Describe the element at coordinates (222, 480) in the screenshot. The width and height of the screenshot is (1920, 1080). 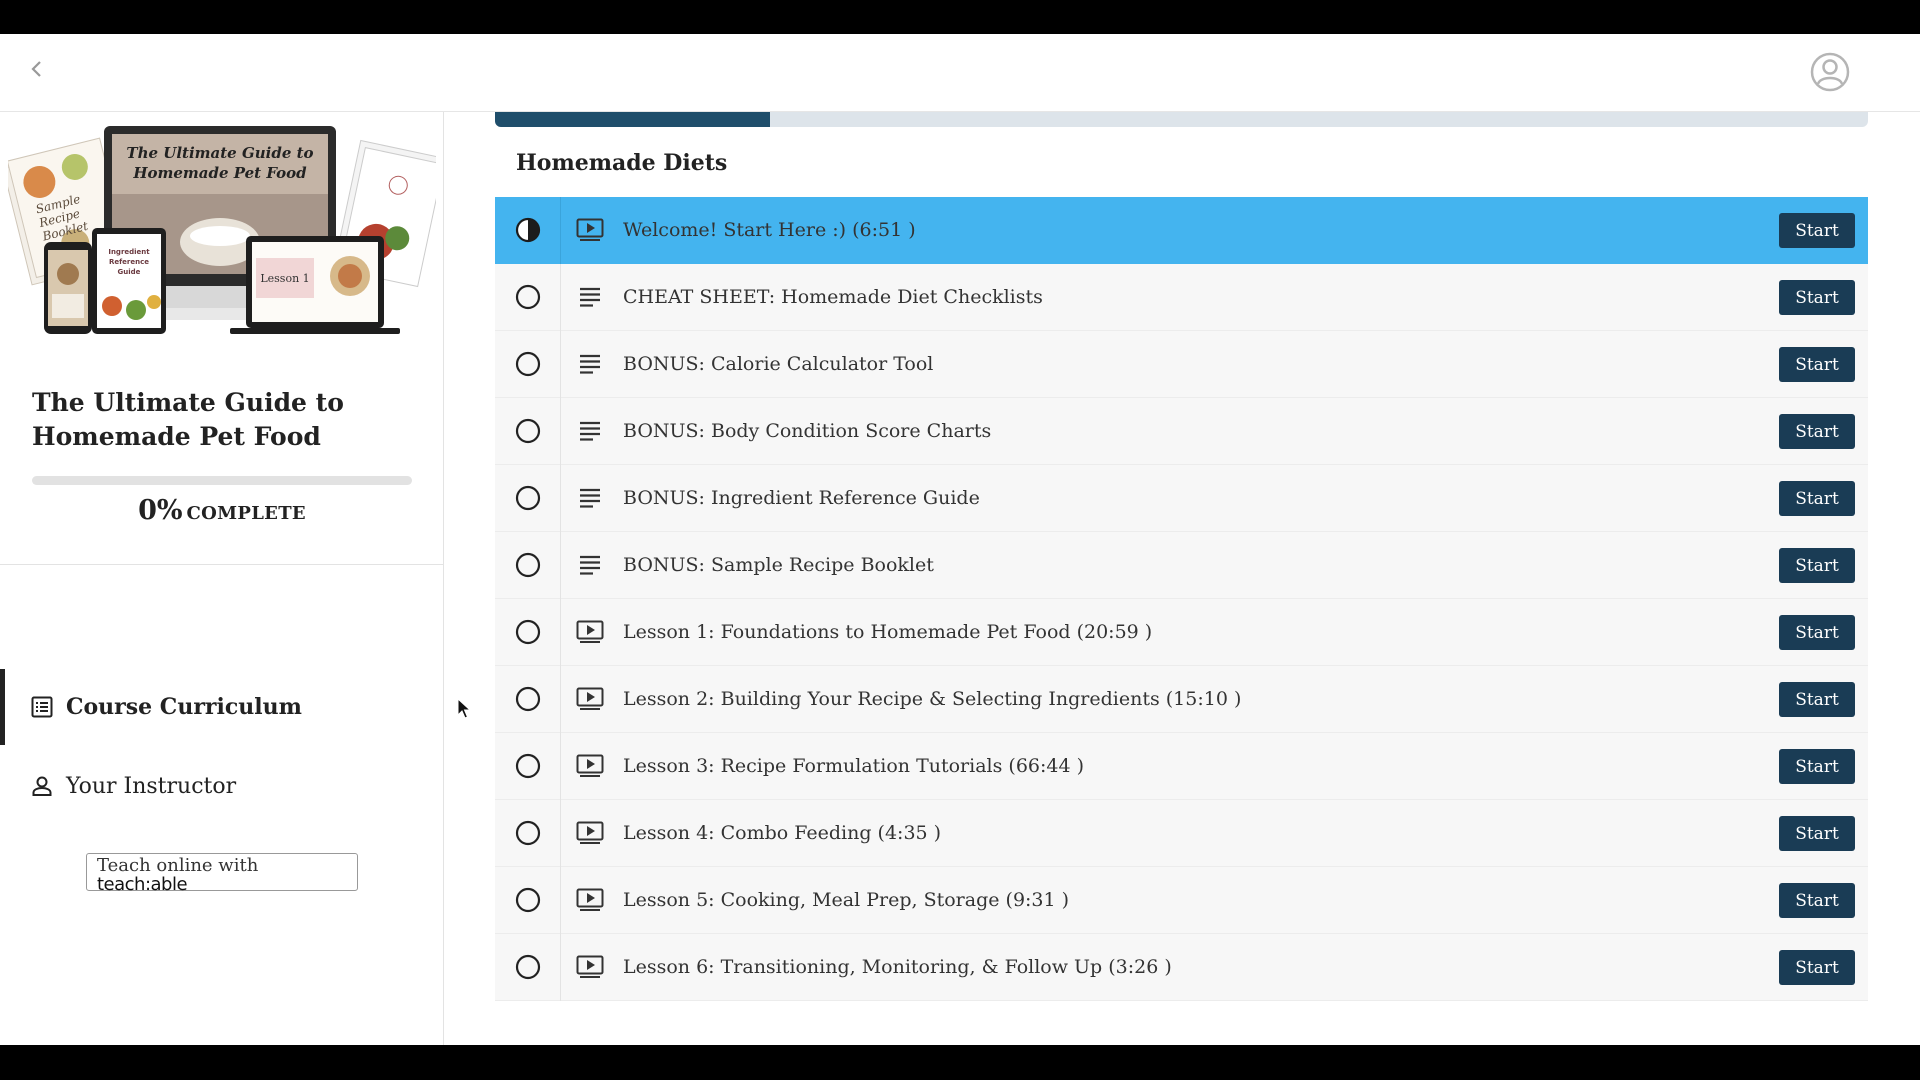
I see `course-progress-bar` at that location.